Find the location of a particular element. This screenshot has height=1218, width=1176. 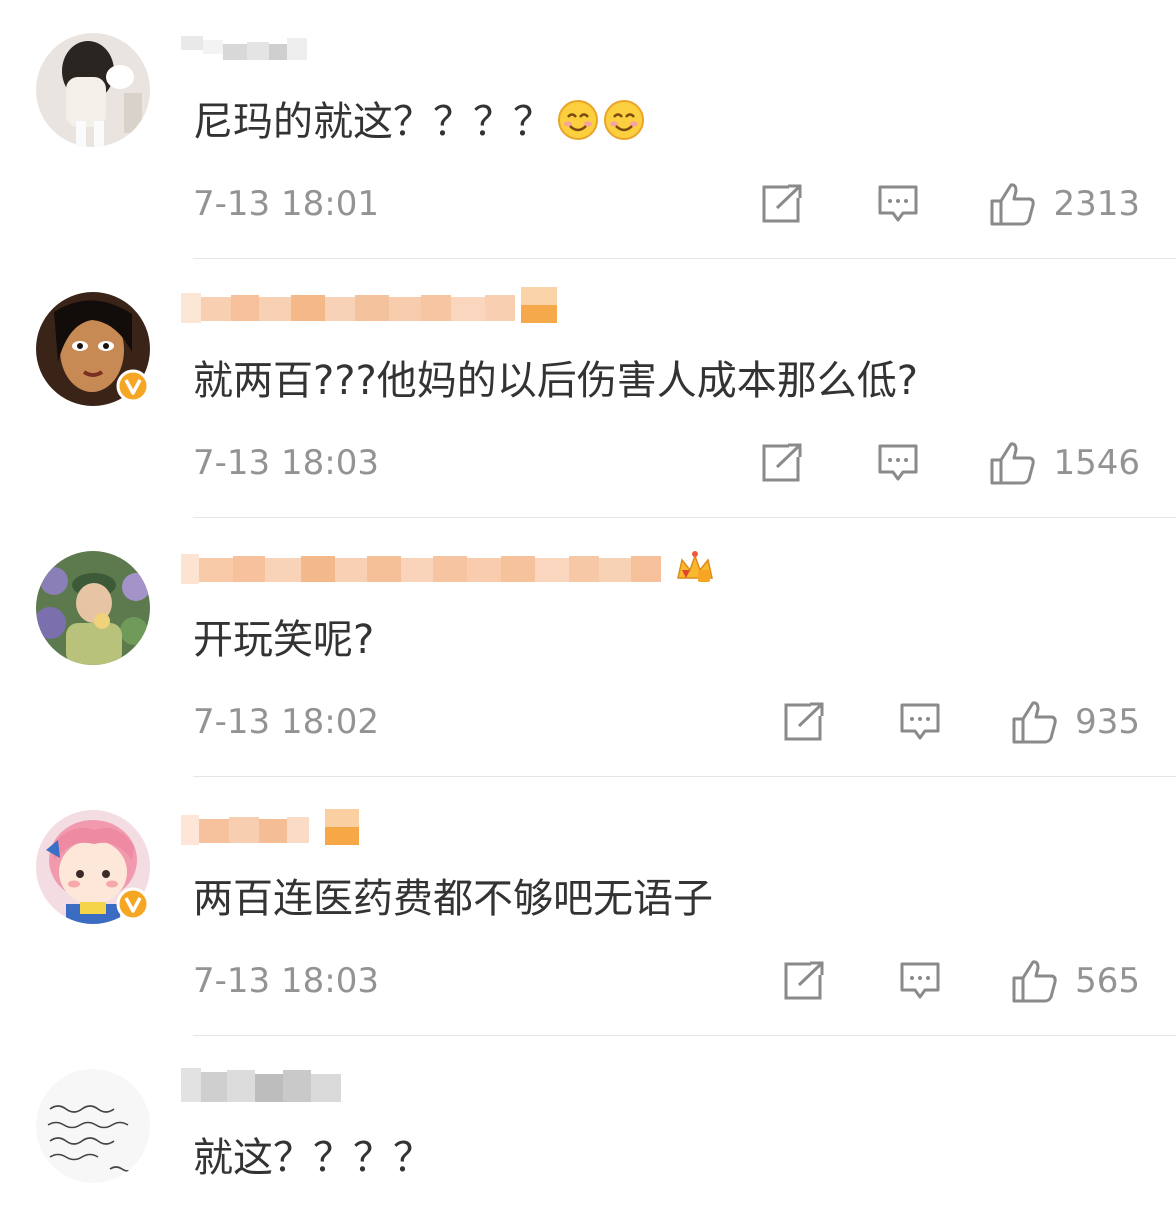

like-button: 565 is located at coordinates (1075, 981).